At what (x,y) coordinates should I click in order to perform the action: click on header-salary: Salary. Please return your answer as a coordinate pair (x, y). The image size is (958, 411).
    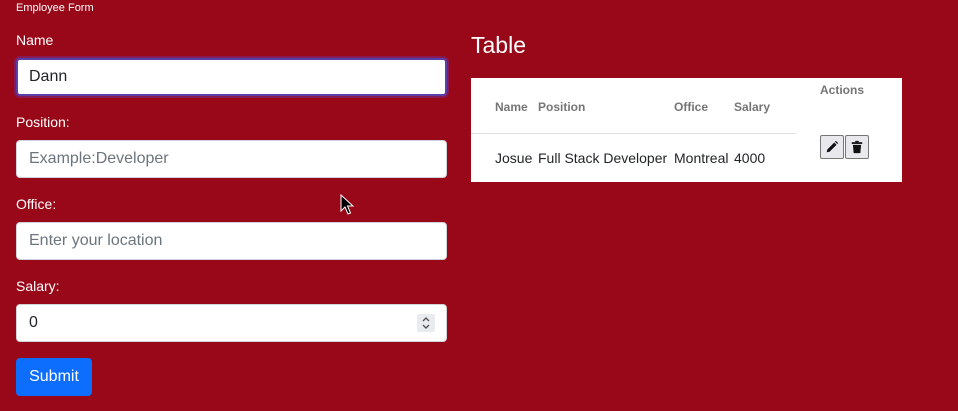
    Looking at the image, I should click on (752, 107).